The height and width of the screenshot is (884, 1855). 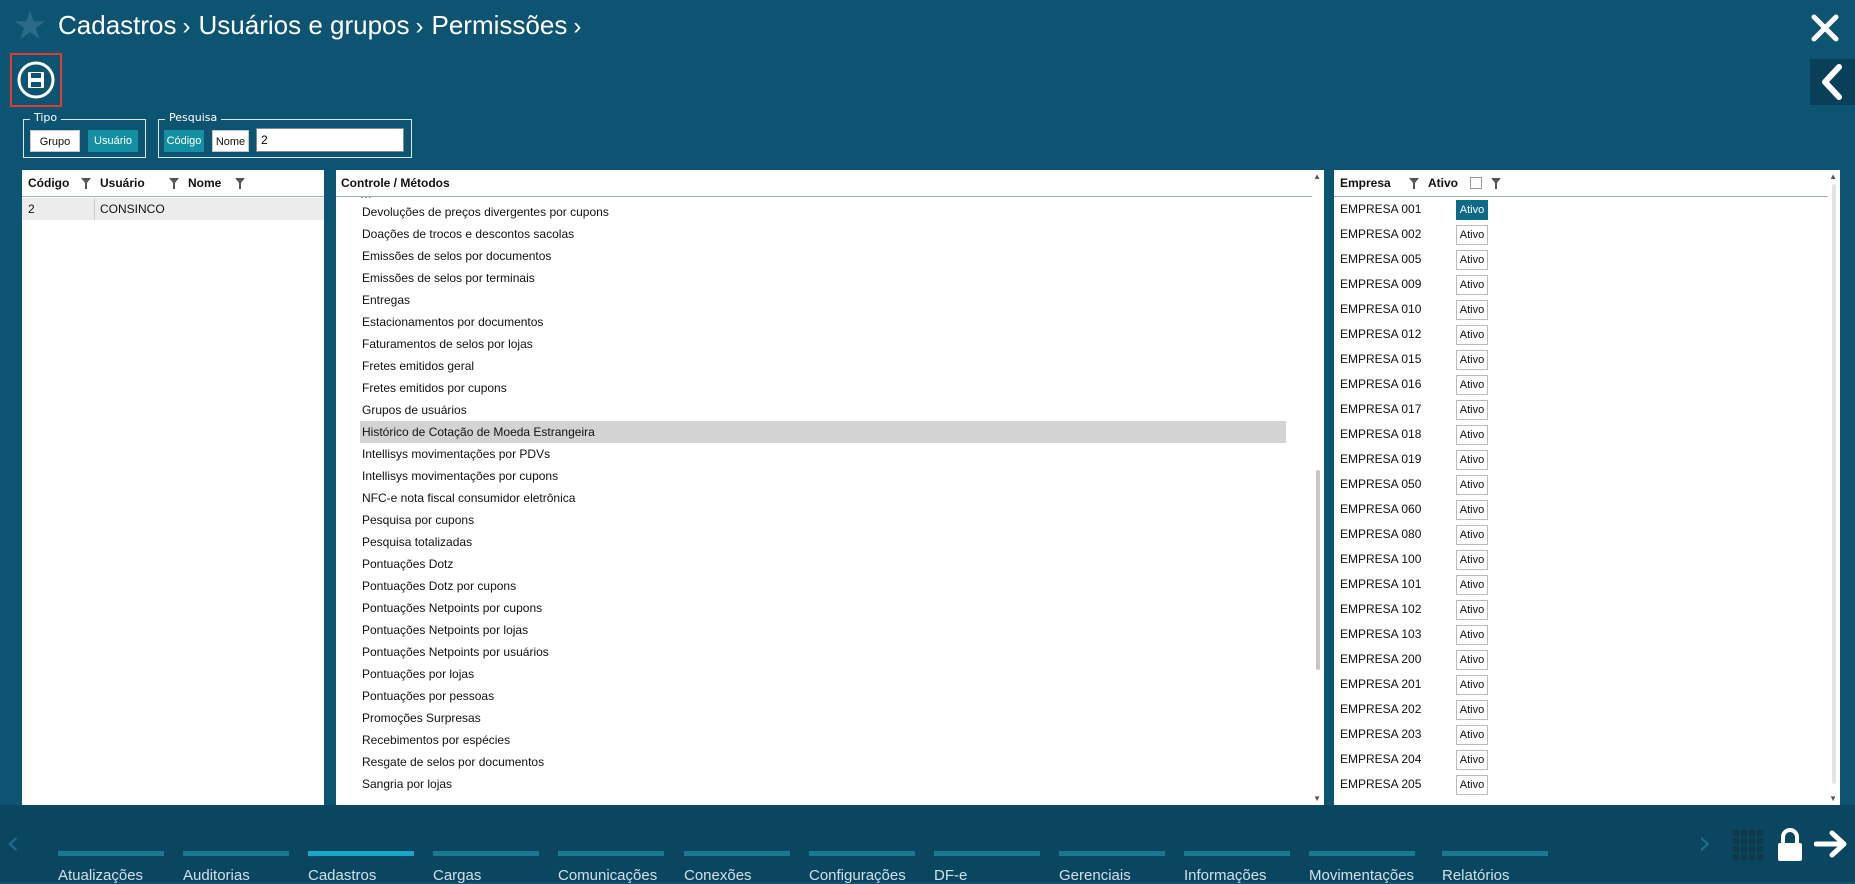 I want to click on breadcrumb-item-usuarios-grupos: Usuários e grupos, so click(x=304, y=25).